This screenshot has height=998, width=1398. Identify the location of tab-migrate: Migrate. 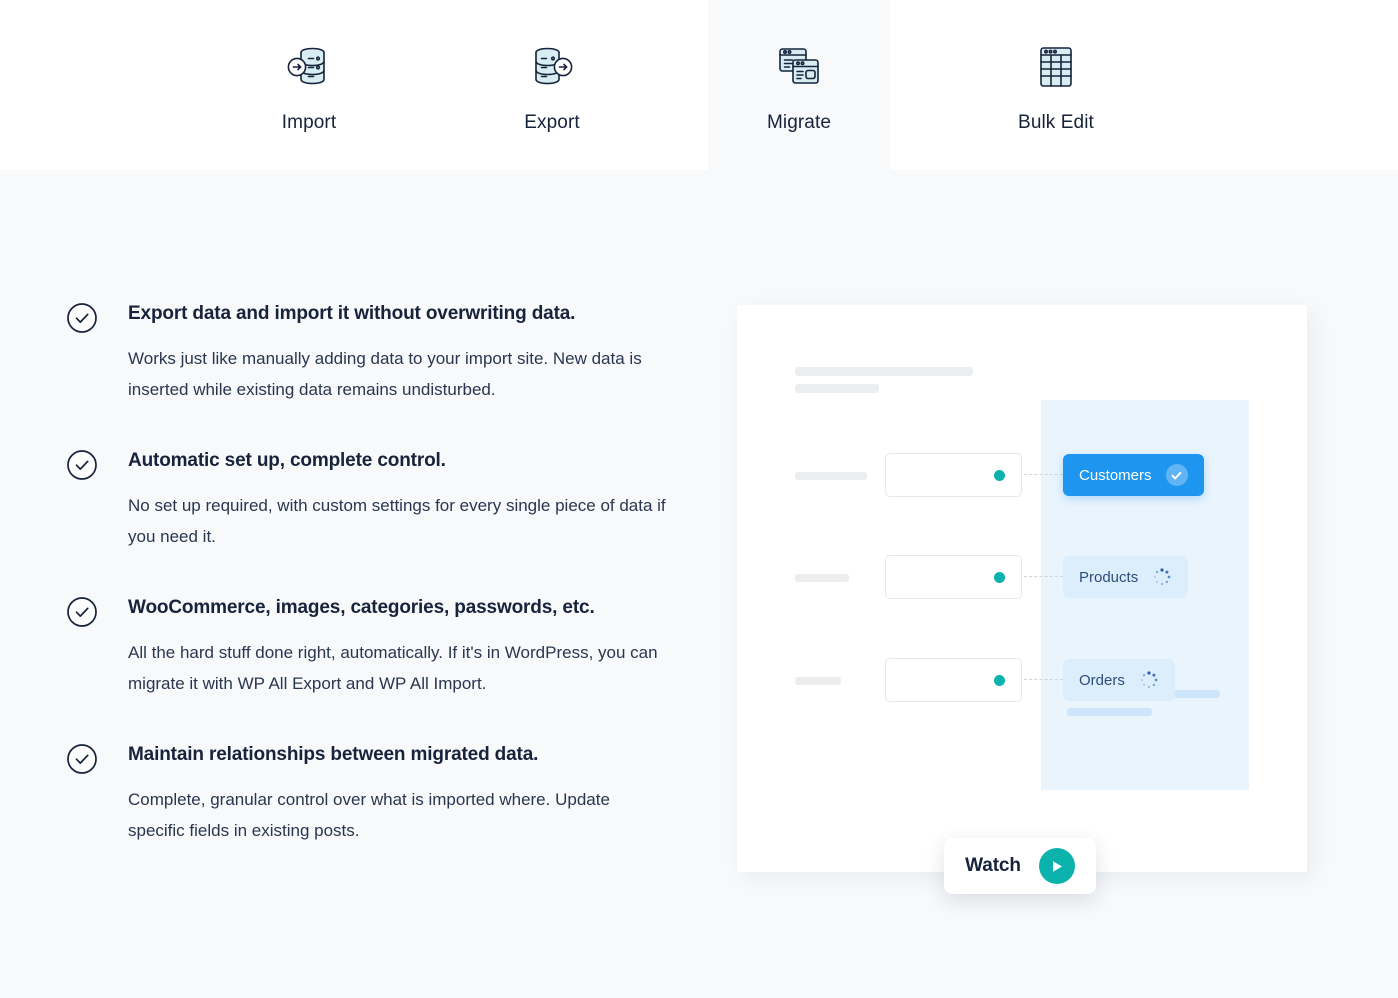
(799, 85).